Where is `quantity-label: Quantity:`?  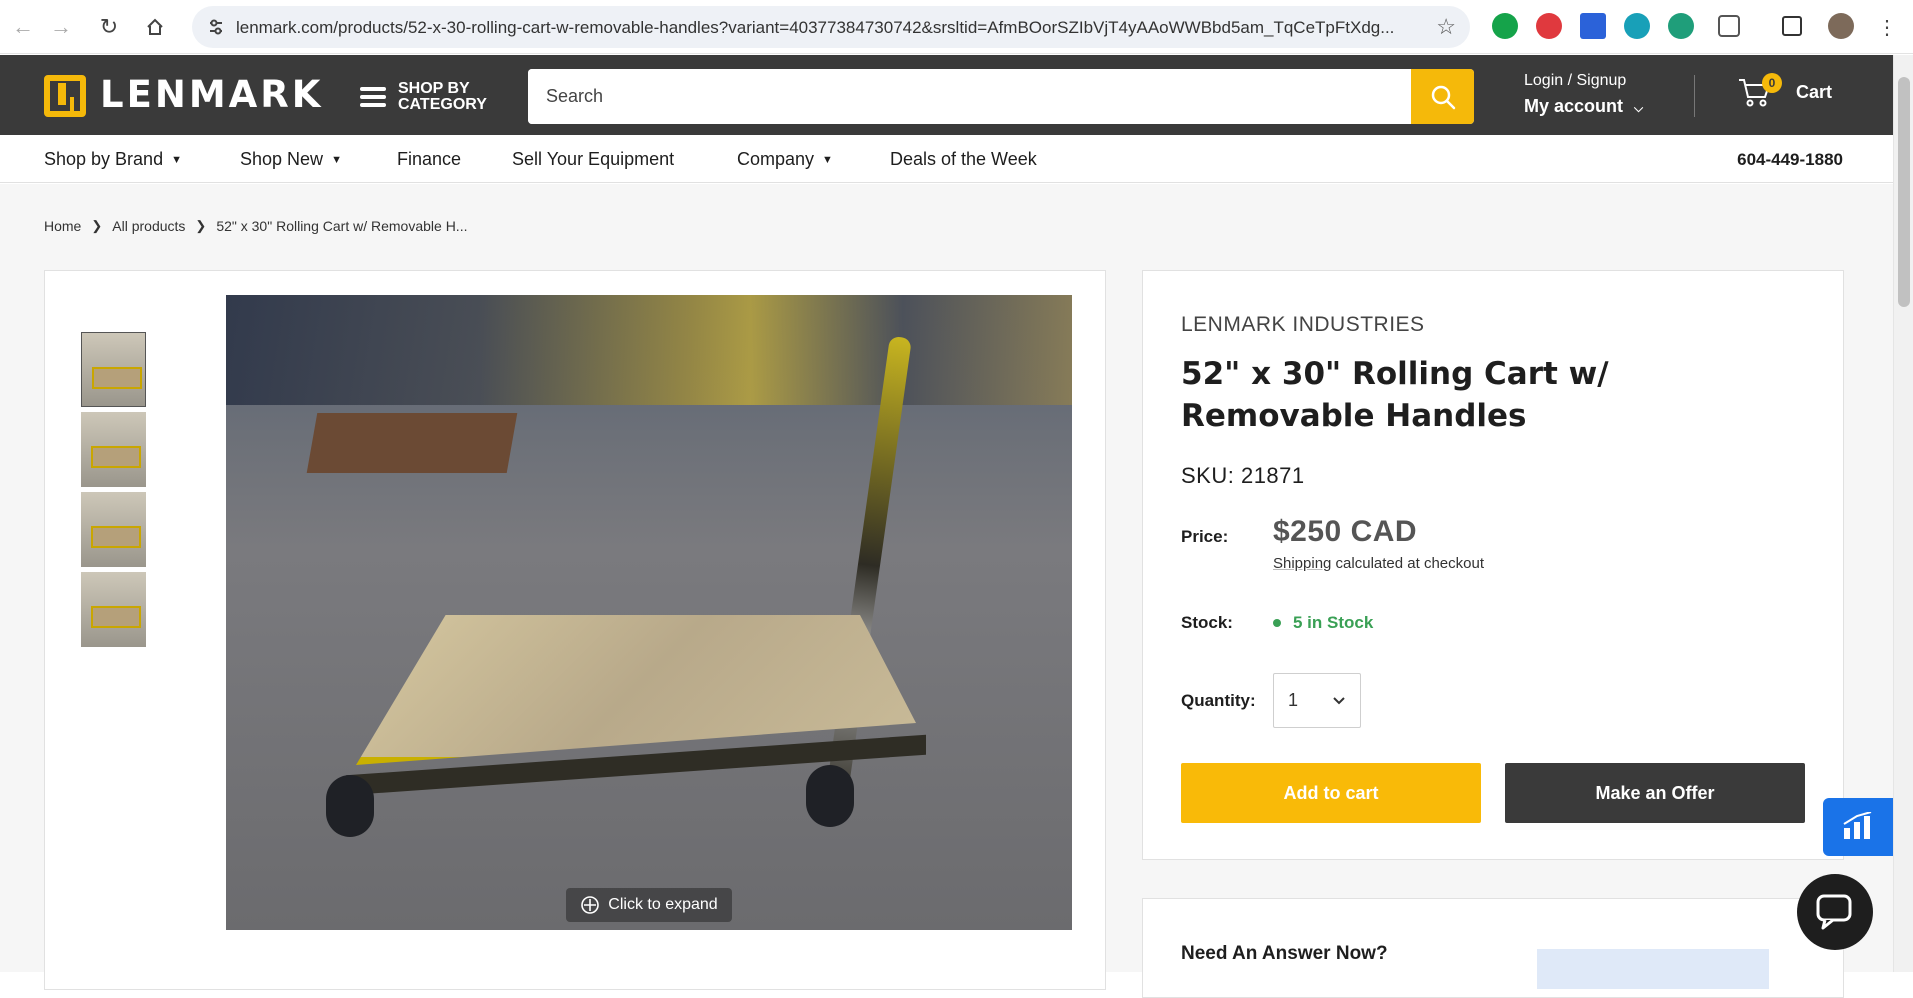
quantity-label: Quantity: is located at coordinates (1218, 700).